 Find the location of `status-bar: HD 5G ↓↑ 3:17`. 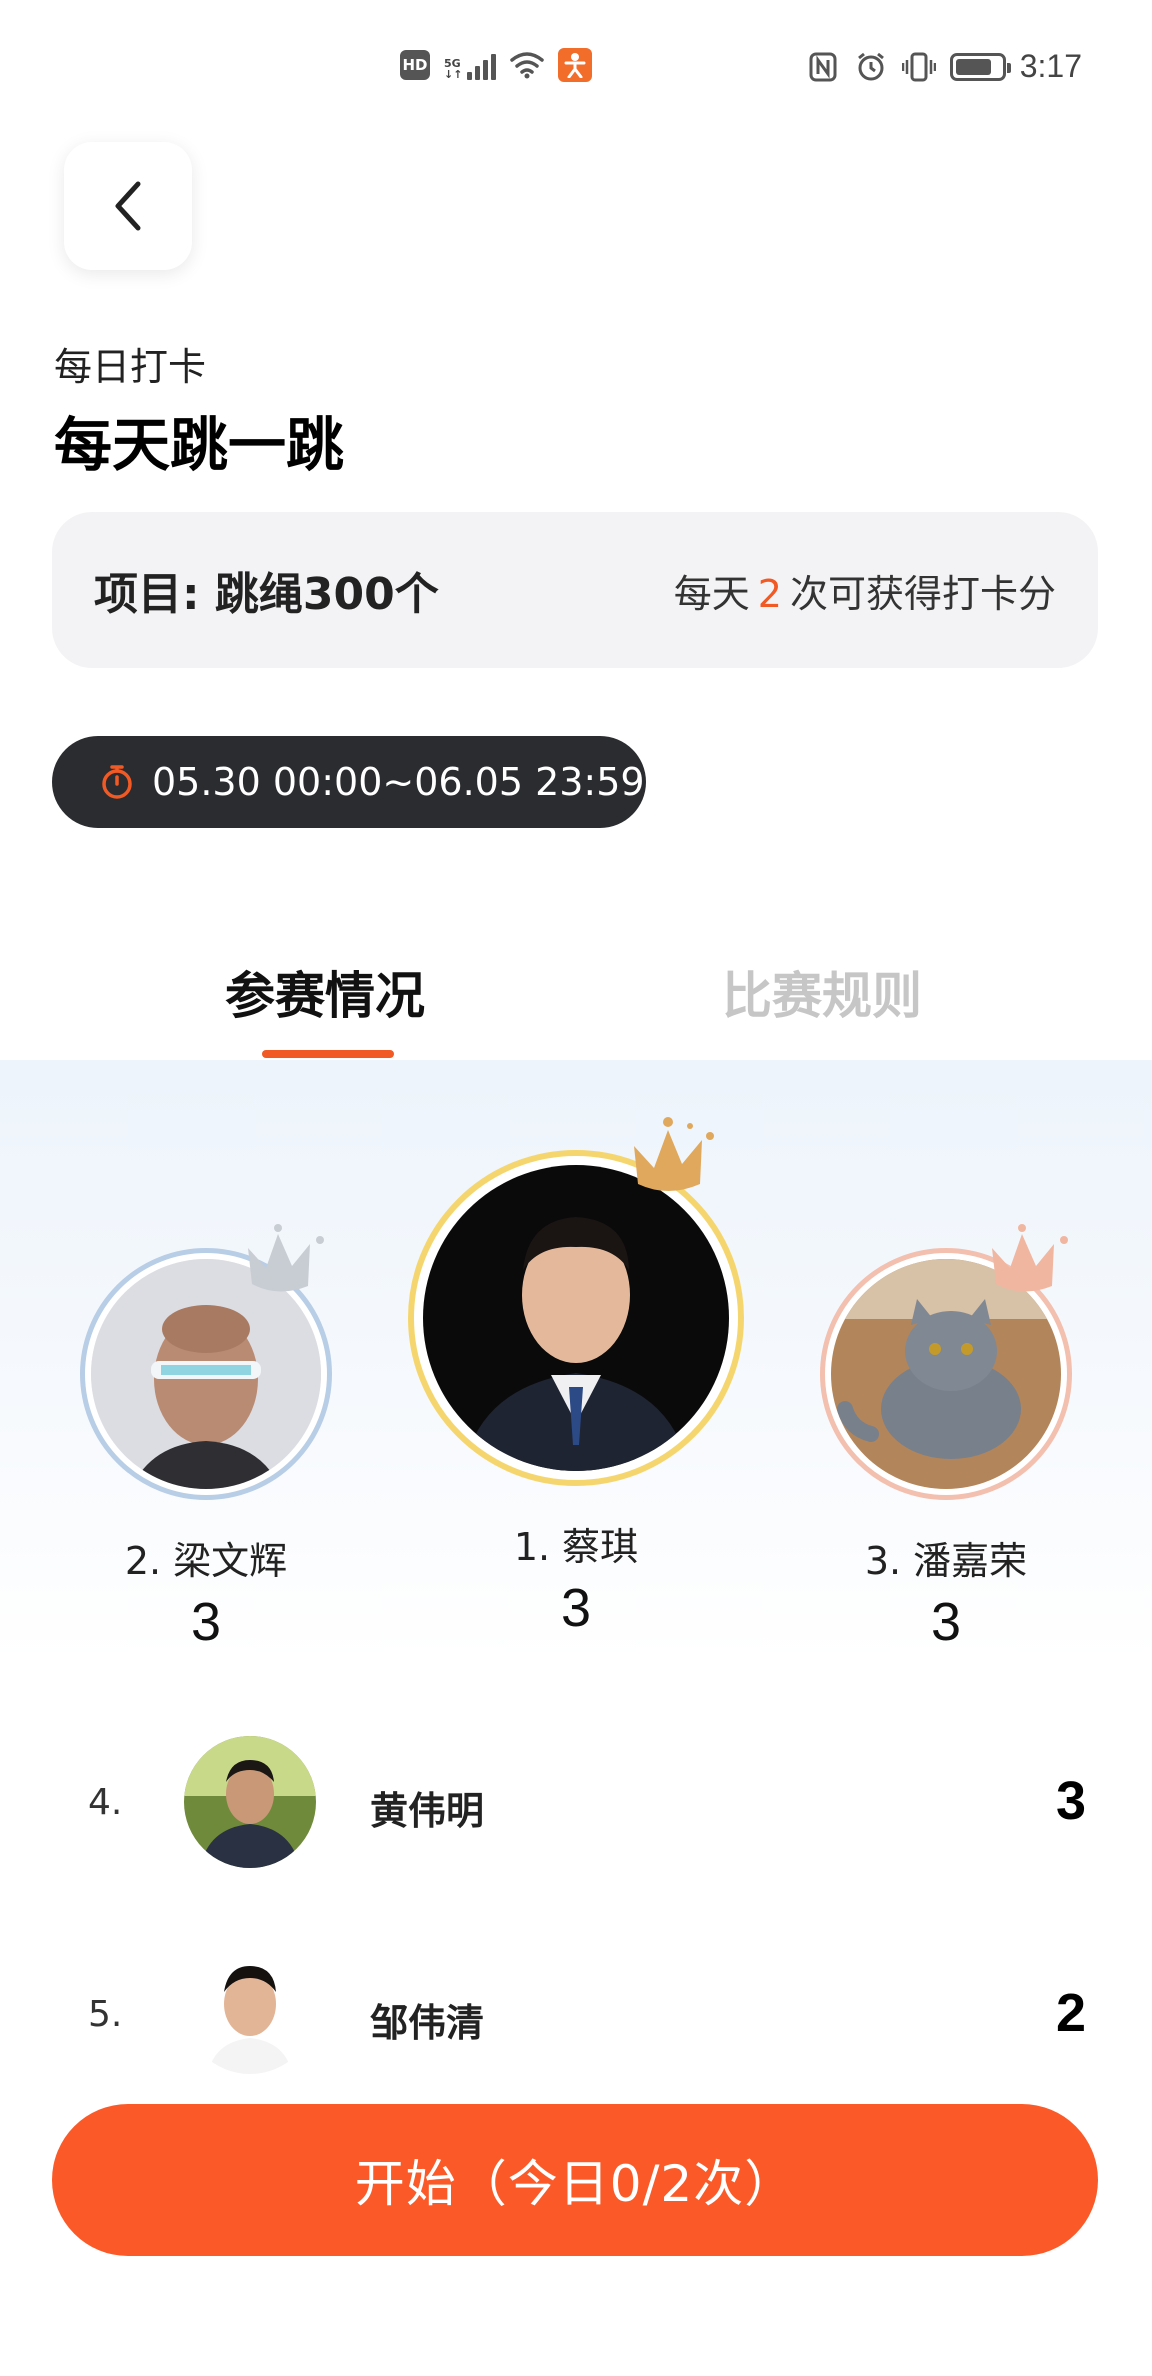

status-bar: HD 5G ↓↑ 3:17 is located at coordinates (576, 65).